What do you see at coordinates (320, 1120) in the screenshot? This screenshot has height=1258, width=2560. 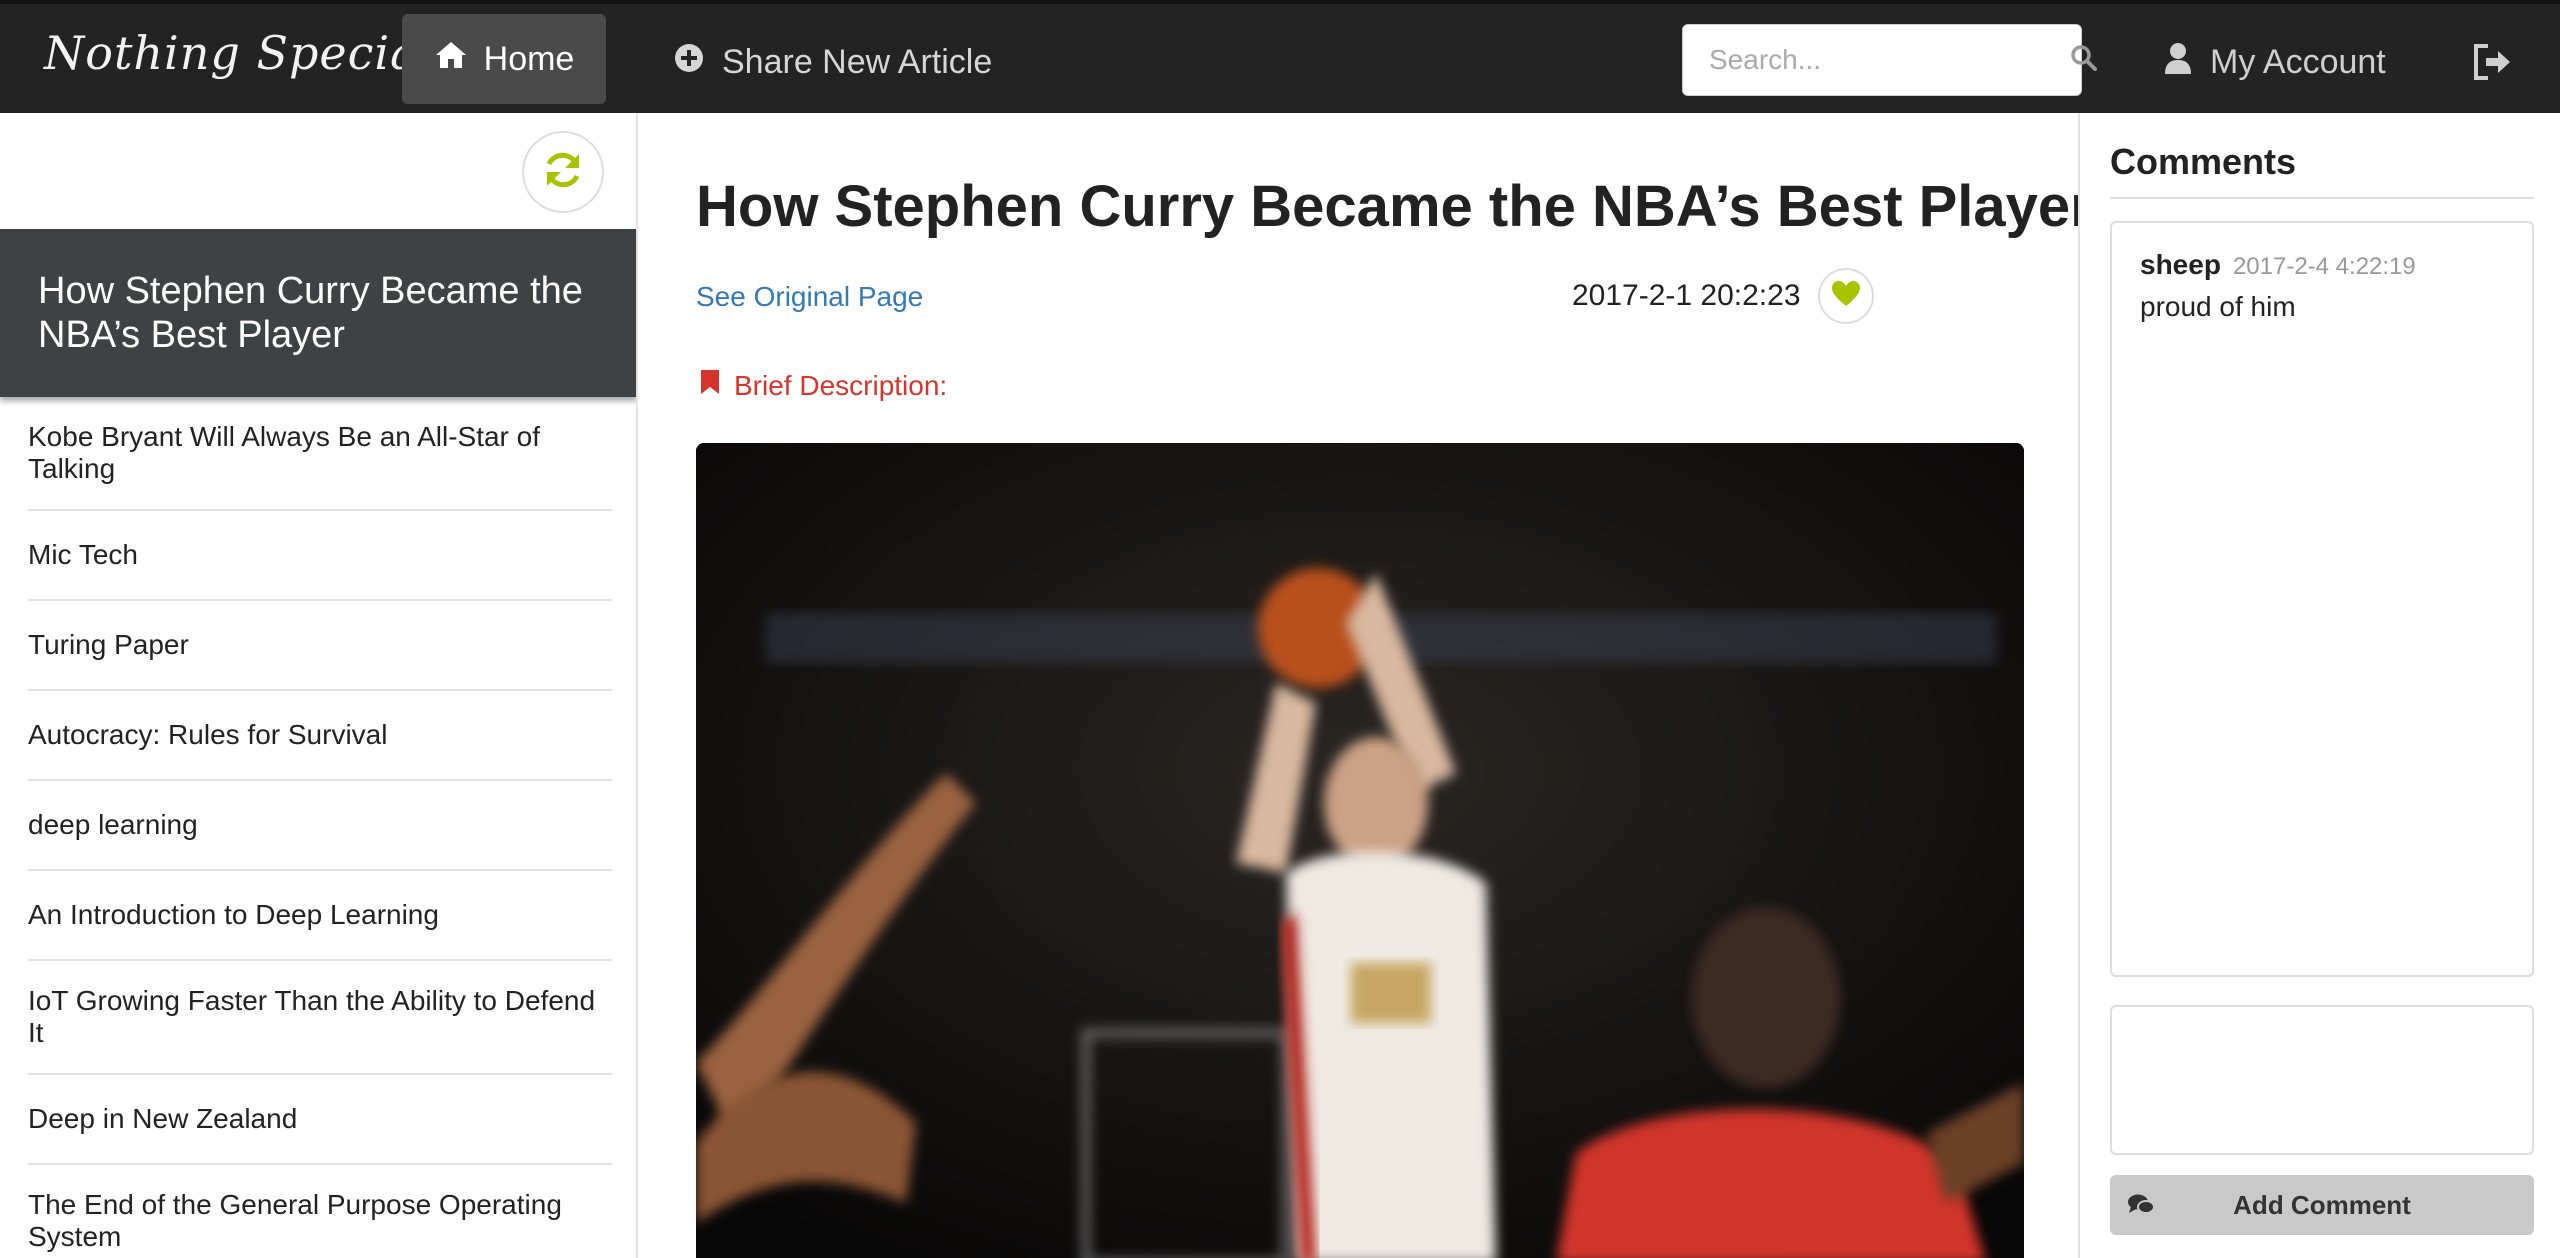 I see `article-list-item: Deep in New Zealand` at bounding box center [320, 1120].